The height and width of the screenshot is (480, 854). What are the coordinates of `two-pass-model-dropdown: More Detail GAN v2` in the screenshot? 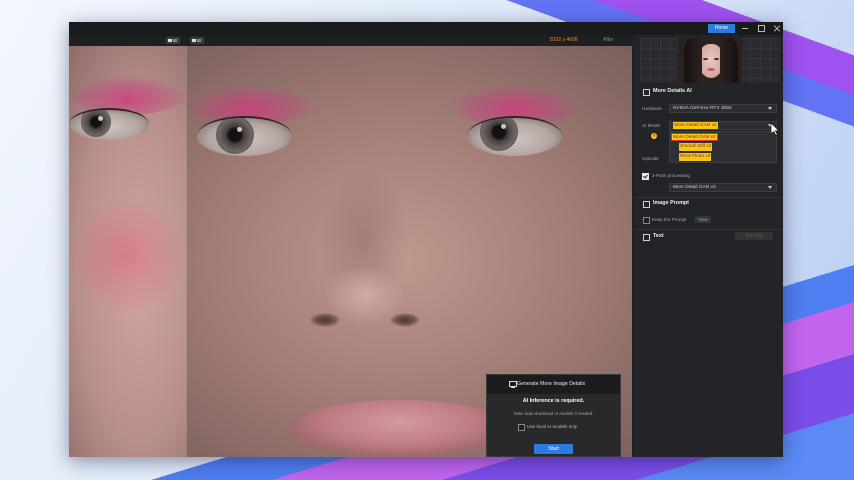 It's located at (723, 187).